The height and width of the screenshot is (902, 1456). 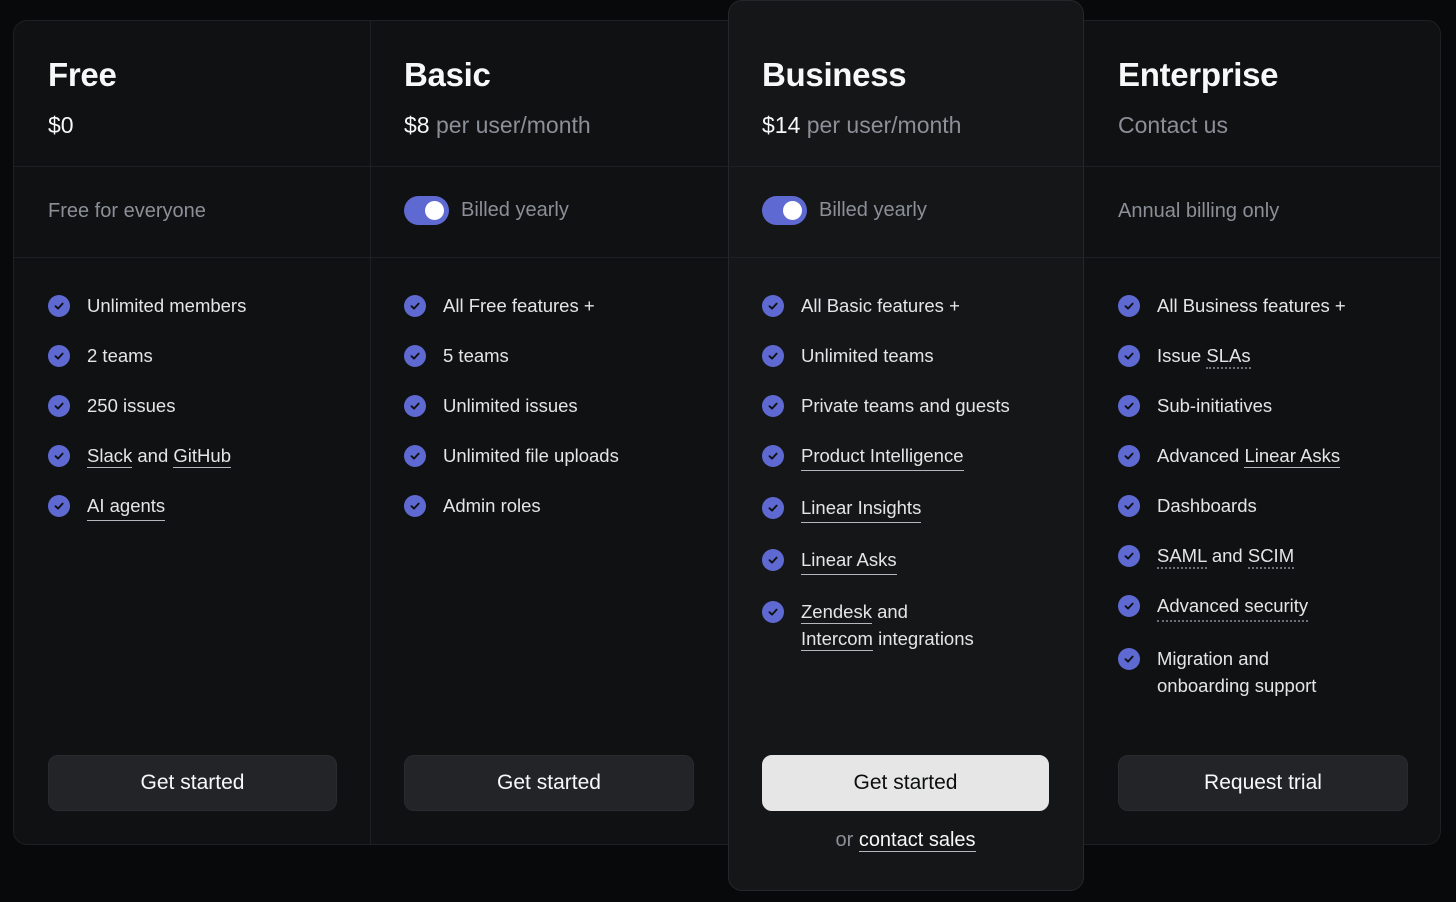 What do you see at coordinates (549, 783) in the screenshot?
I see `basic-get-started-button: Get started` at bounding box center [549, 783].